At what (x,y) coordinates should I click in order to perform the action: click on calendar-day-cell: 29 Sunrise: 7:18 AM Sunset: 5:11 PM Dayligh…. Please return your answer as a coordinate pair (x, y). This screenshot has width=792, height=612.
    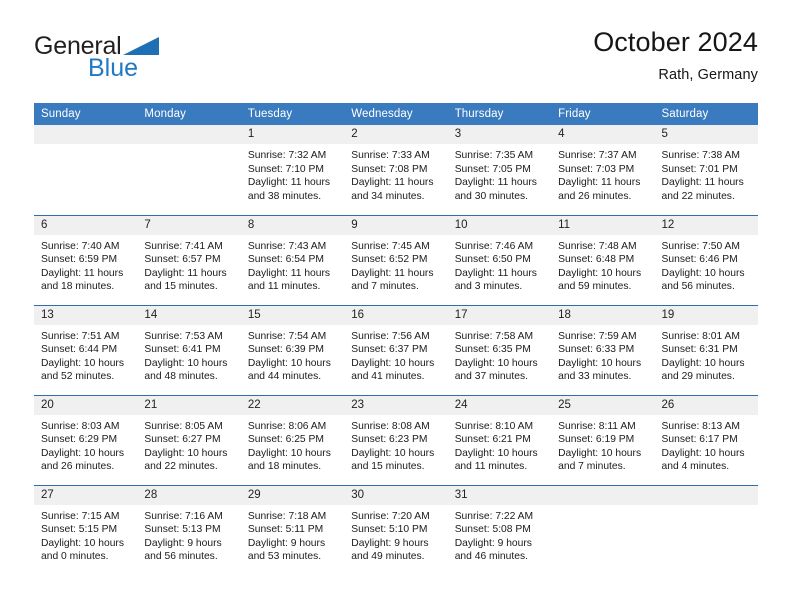
    Looking at the image, I should click on (292, 530).